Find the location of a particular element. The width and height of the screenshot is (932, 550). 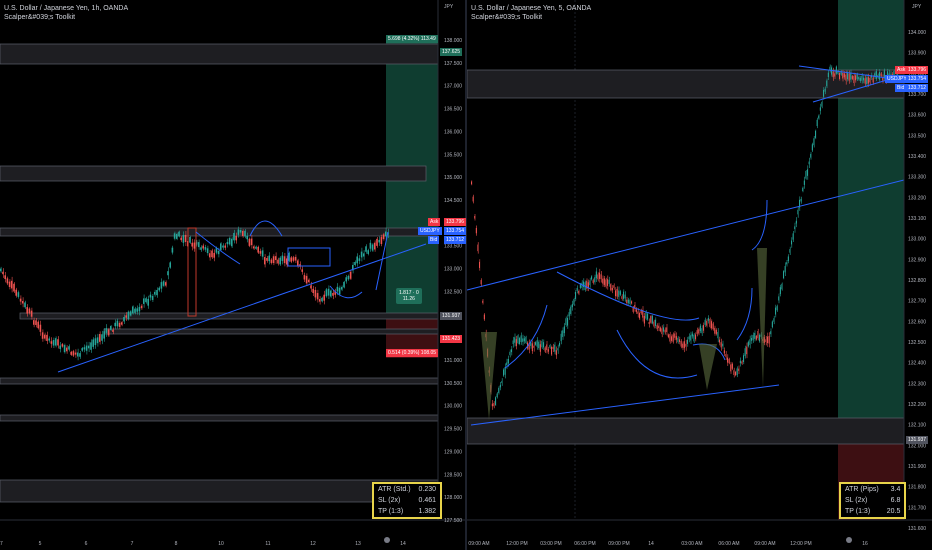

time-tick: 7 is located at coordinates (132, 544).